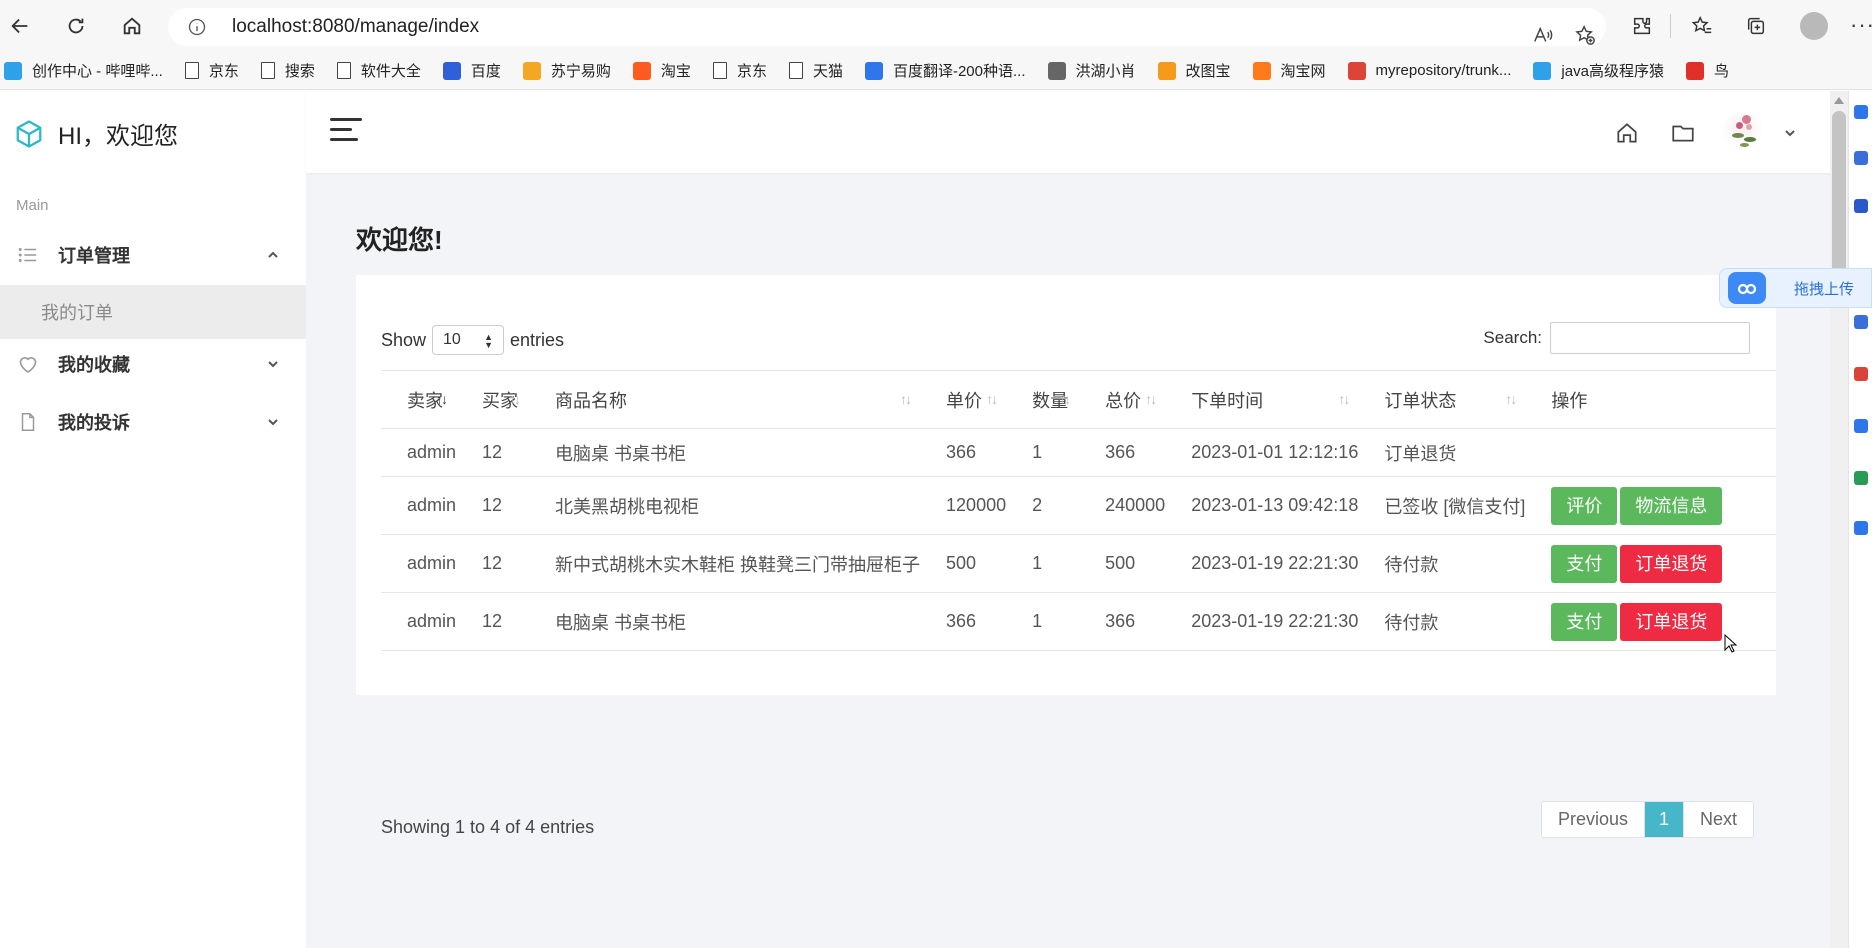  What do you see at coordinates (725, 505) in the screenshot?
I see `cell-product: 北美黑胡桃电视柜` at bounding box center [725, 505].